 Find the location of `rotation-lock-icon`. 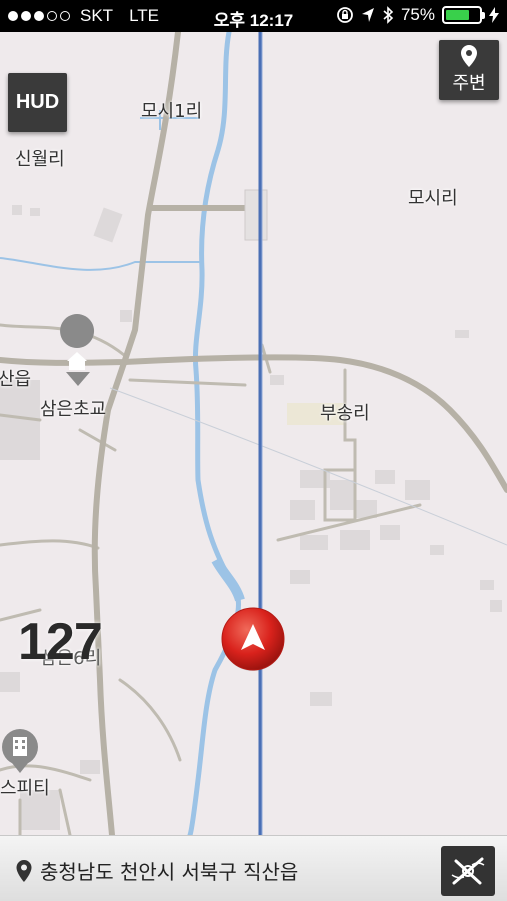

rotation-lock-icon is located at coordinates (345, 15).